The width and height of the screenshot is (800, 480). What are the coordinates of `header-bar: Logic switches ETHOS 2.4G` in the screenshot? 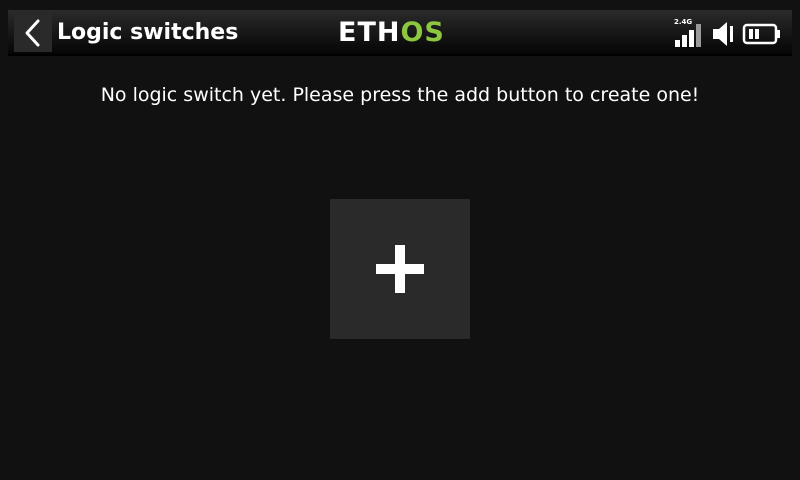 It's located at (400, 33).